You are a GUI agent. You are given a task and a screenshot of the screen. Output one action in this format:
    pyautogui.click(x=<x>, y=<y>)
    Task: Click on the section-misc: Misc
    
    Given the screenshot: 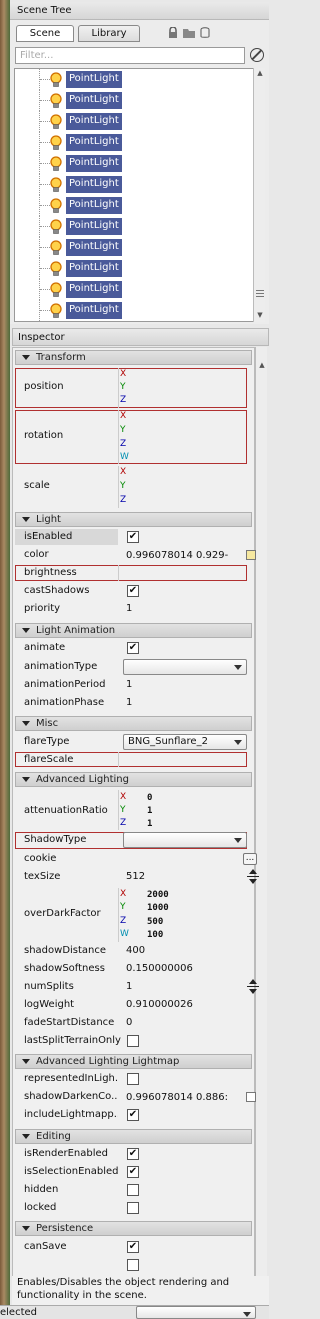 What is the action you would take?
    pyautogui.click(x=133, y=723)
    